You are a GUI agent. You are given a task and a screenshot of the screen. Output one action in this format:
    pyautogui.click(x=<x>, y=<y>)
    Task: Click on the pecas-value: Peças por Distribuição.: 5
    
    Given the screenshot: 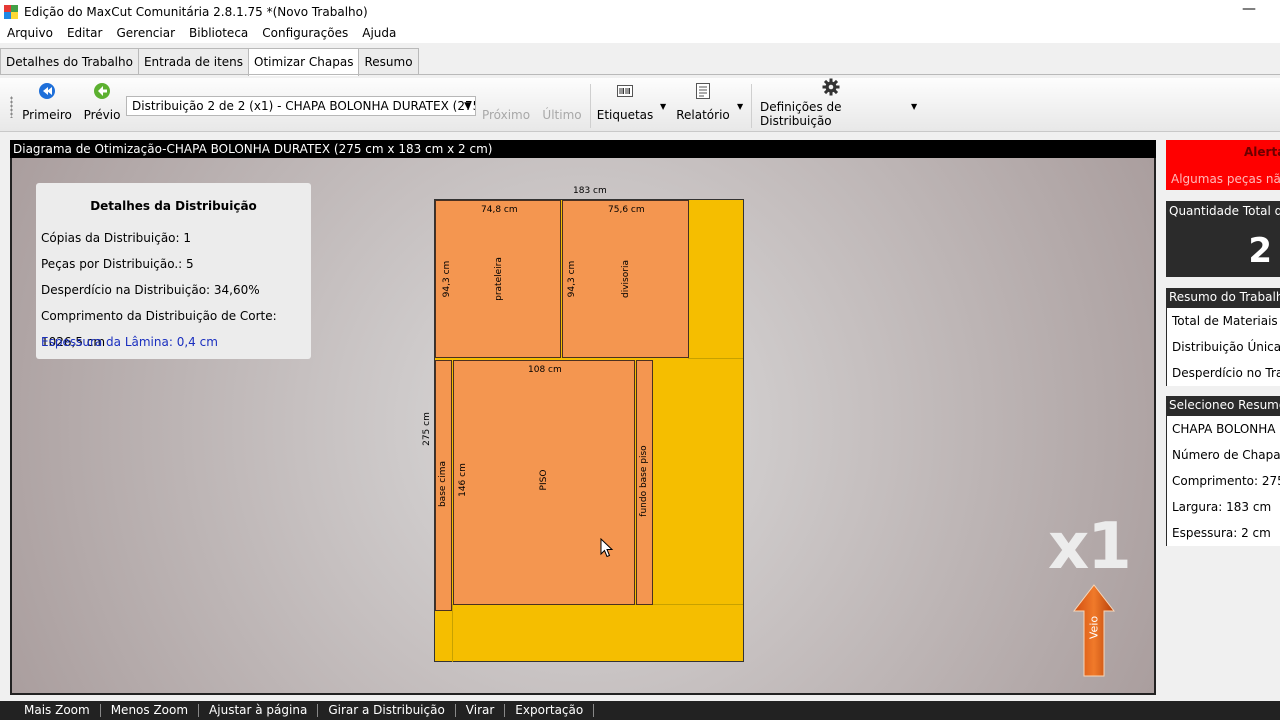 What is the action you would take?
    pyautogui.click(x=117, y=264)
    